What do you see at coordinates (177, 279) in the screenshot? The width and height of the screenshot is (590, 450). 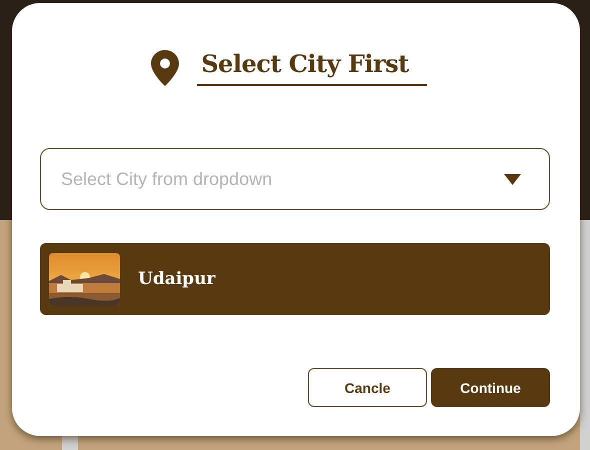 I see `city-name: Udaipur` at bounding box center [177, 279].